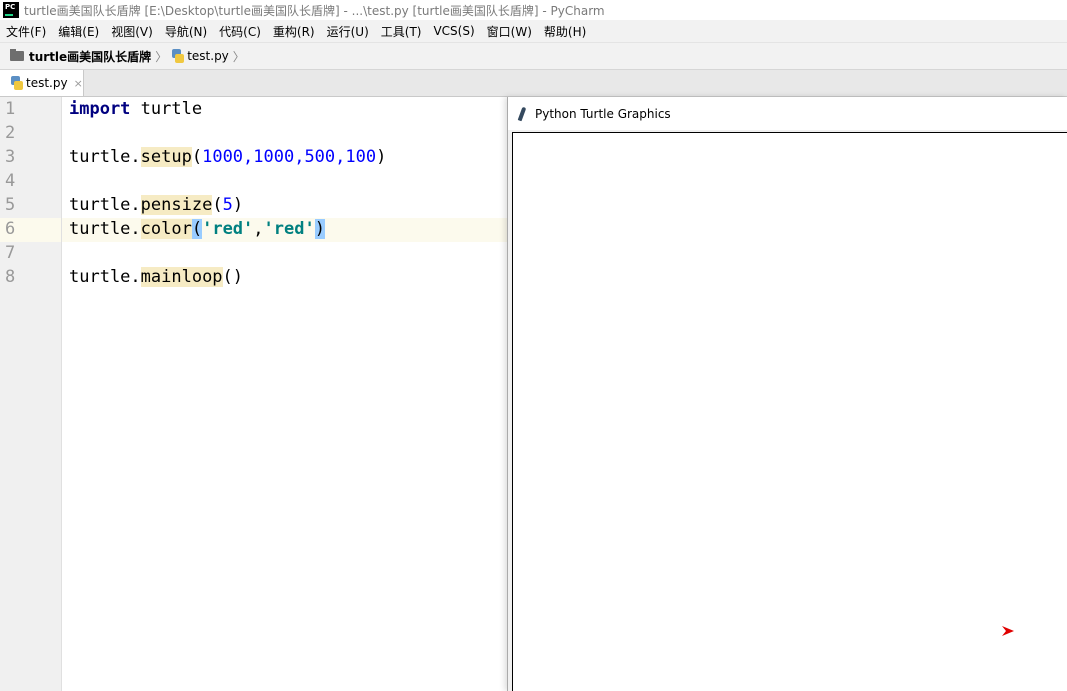 This screenshot has width=1067, height=691. I want to click on menu-refactor: 重构(R), so click(294, 31).